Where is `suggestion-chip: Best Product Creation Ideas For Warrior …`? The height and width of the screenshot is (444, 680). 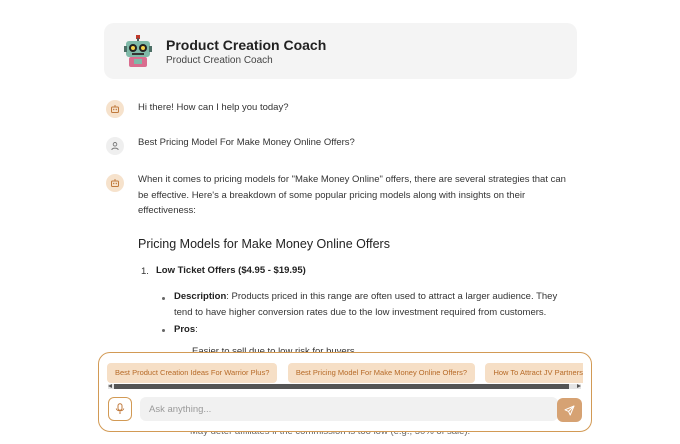 suggestion-chip: Best Product Creation Ideas For Warrior … is located at coordinates (192, 373).